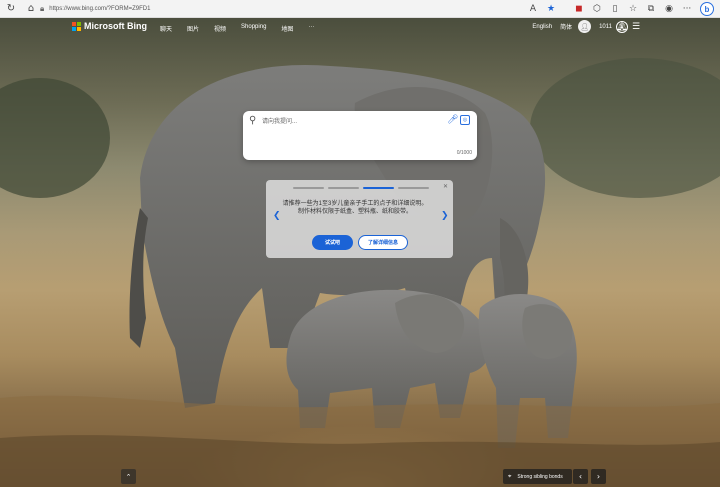 The height and width of the screenshot is (487, 720). Describe the element at coordinates (332, 242) in the screenshot. I see `try-it-button: 试试吧` at that location.